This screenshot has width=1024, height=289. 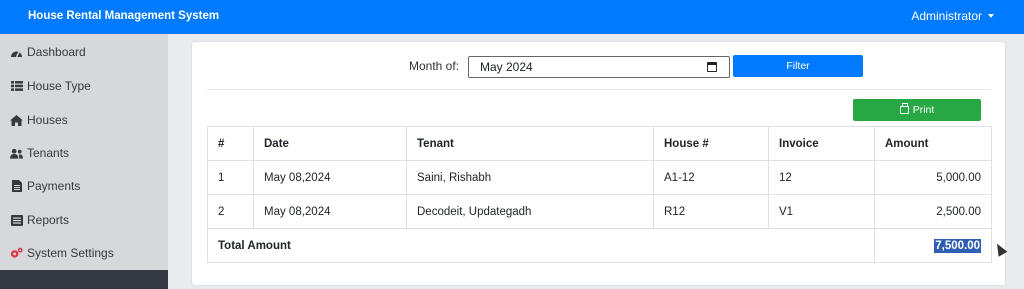 What do you see at coordinates (904, 108) in the screenshot?
I see `print-icon` at bounding box center [904, 108].